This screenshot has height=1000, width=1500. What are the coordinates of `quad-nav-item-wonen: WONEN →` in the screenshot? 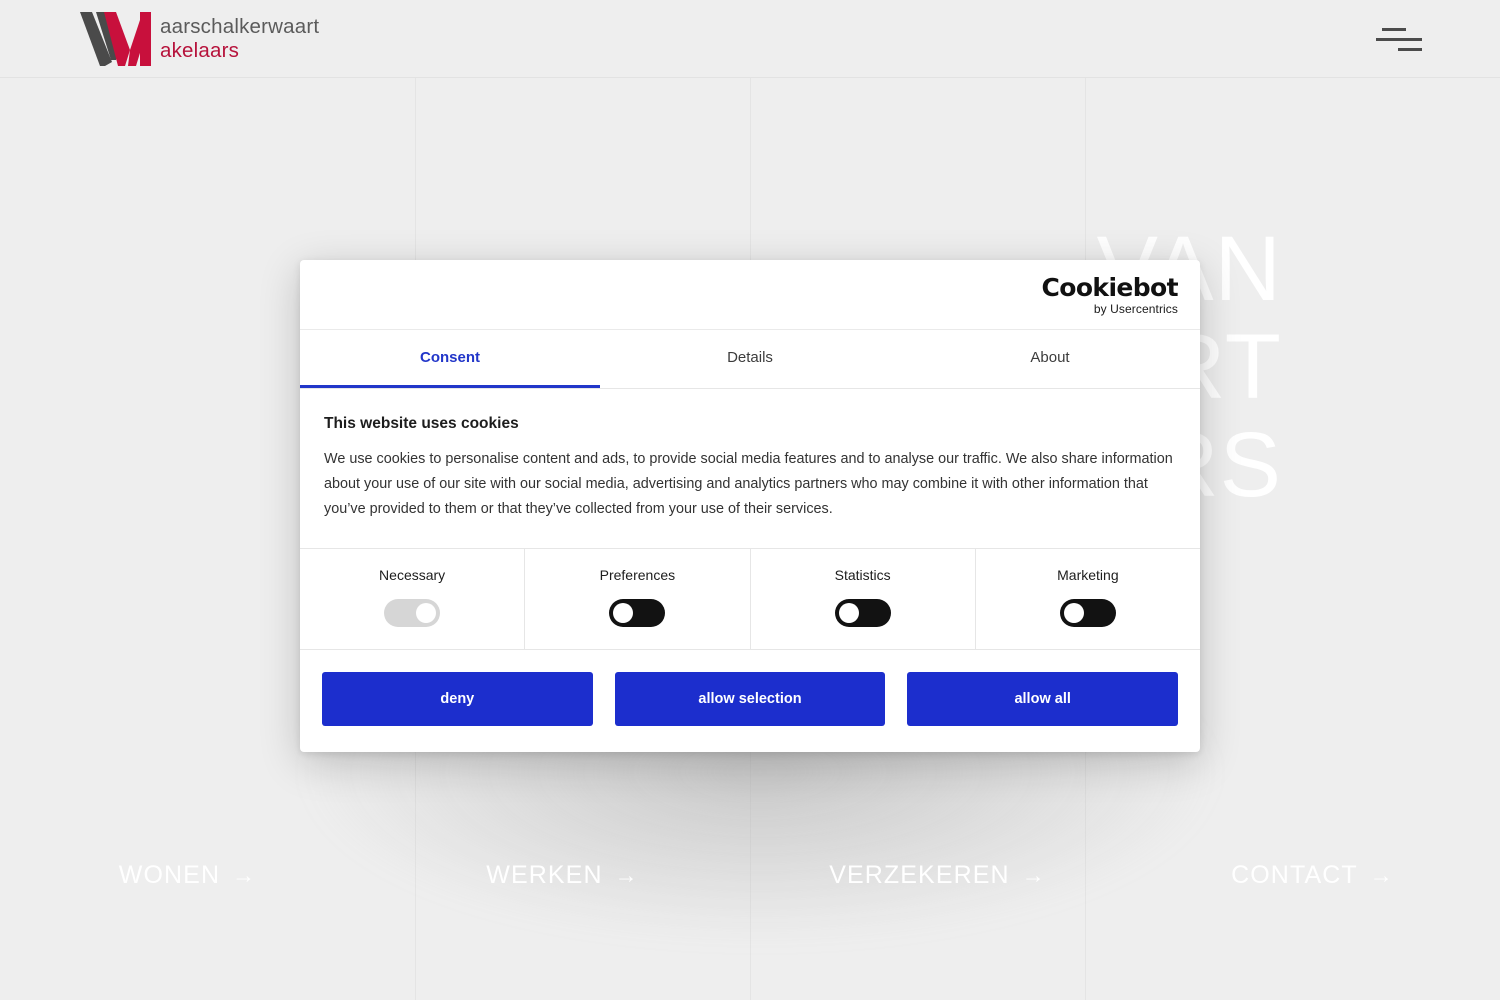 It's located at (187, 875).